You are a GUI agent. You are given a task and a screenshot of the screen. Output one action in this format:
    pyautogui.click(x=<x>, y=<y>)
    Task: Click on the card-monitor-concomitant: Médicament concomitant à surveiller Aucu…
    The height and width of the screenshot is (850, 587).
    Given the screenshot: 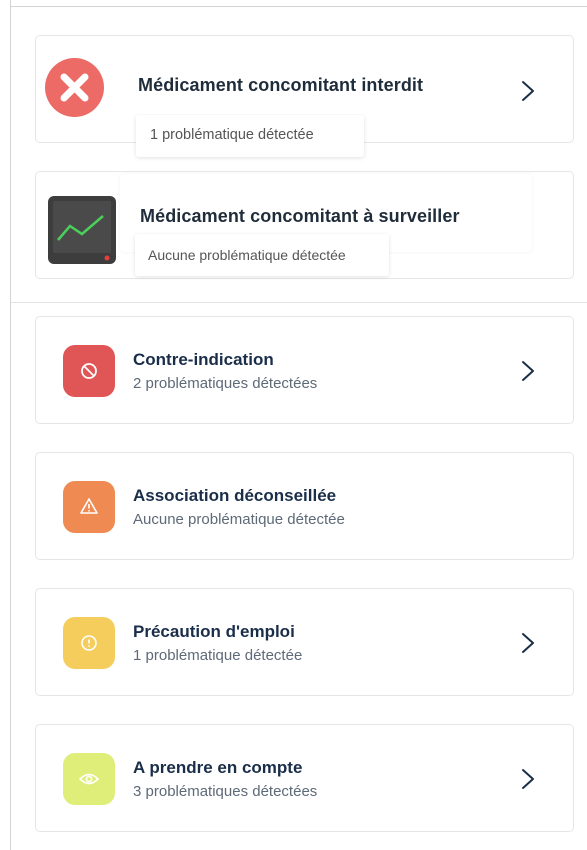 What is the action you would take?
    pyautogui.click(x=304, y=225)
    